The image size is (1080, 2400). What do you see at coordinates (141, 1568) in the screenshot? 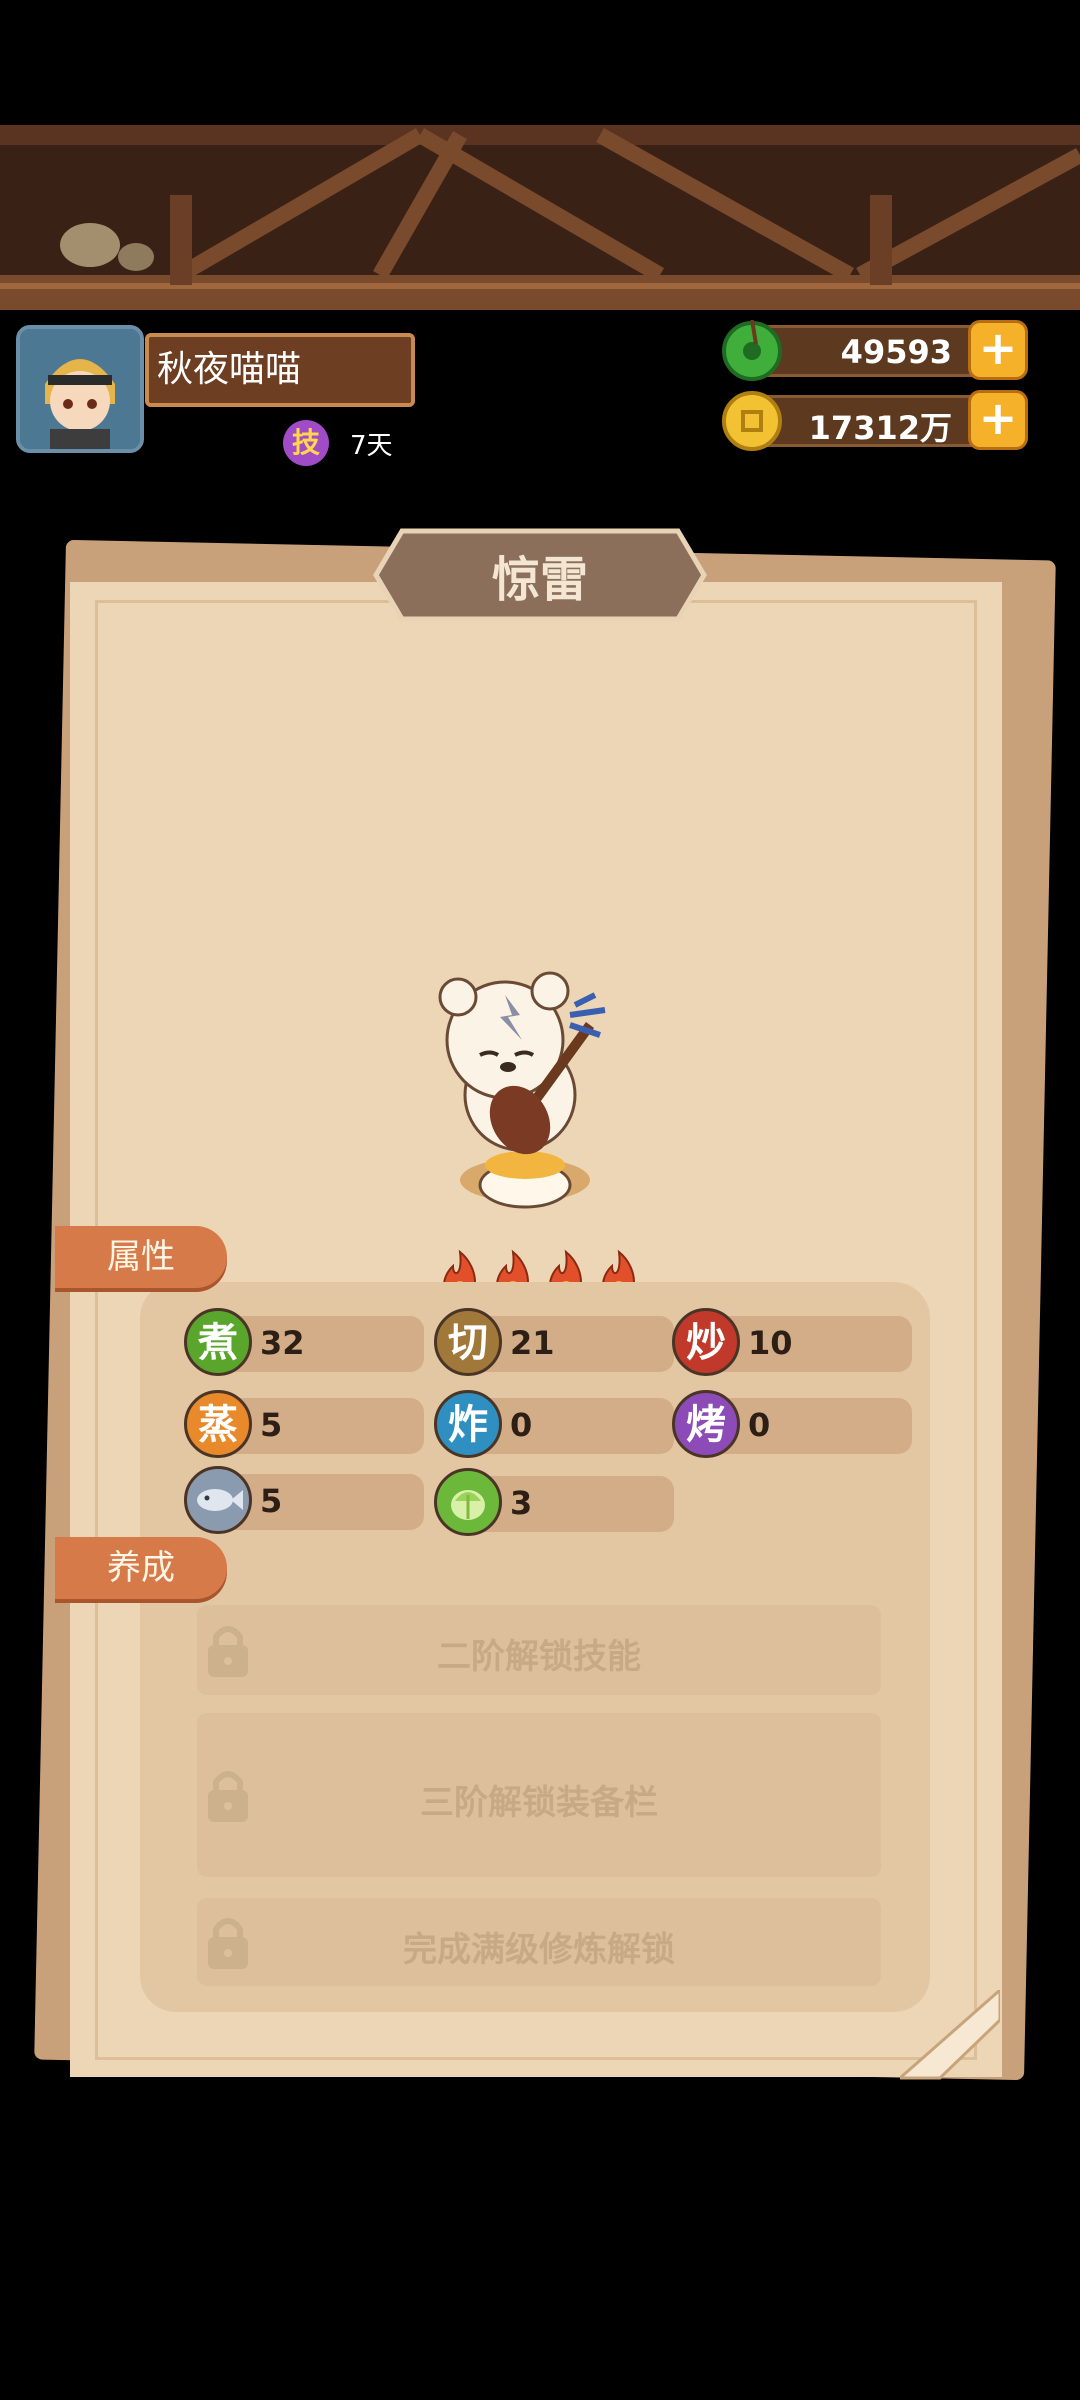
I see `tab-cultivation: 养成` at bounding box center [141, 1568].